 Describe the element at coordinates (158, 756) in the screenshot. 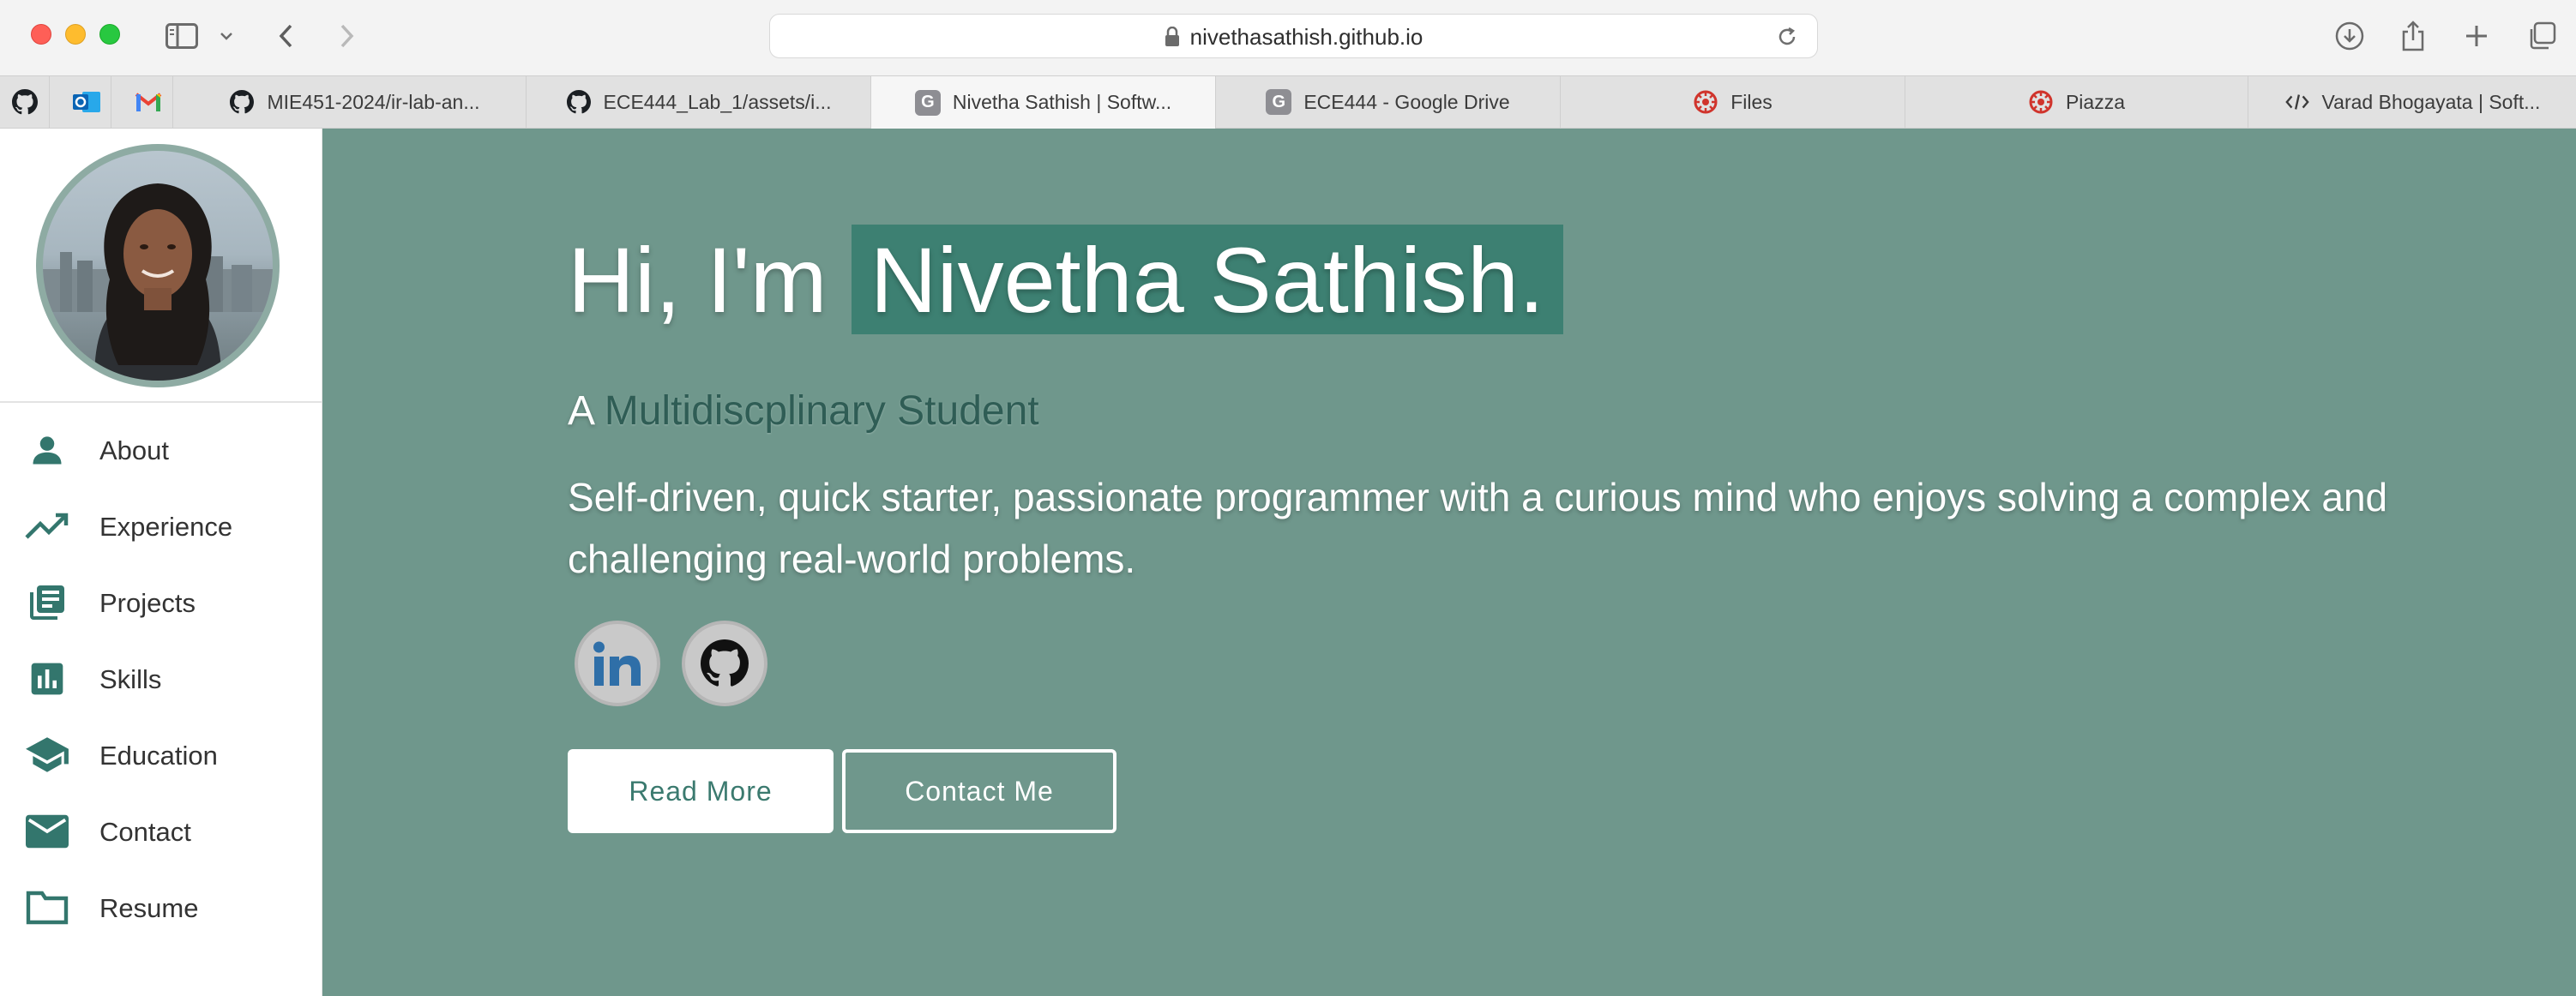

I see `sidebar-item-label: Education` at that location.